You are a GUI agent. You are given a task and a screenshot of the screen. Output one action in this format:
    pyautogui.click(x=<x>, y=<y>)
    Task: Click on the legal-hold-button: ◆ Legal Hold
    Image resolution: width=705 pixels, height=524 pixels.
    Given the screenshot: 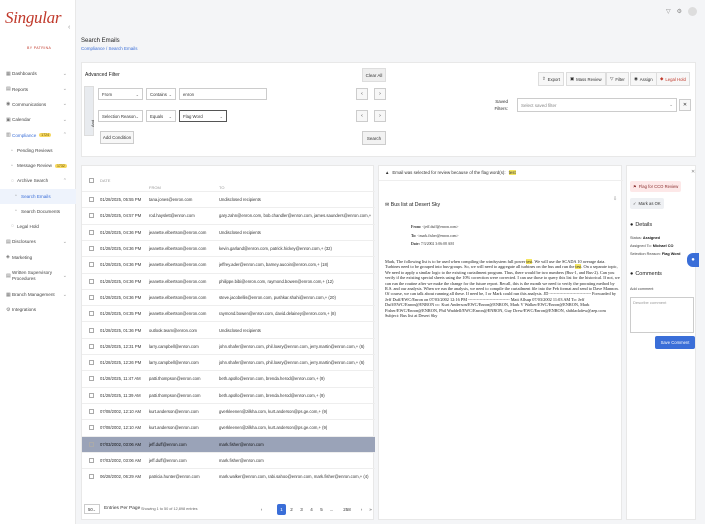 What is the action you would take?
    pyautogui.click(x=673, y=79)
    